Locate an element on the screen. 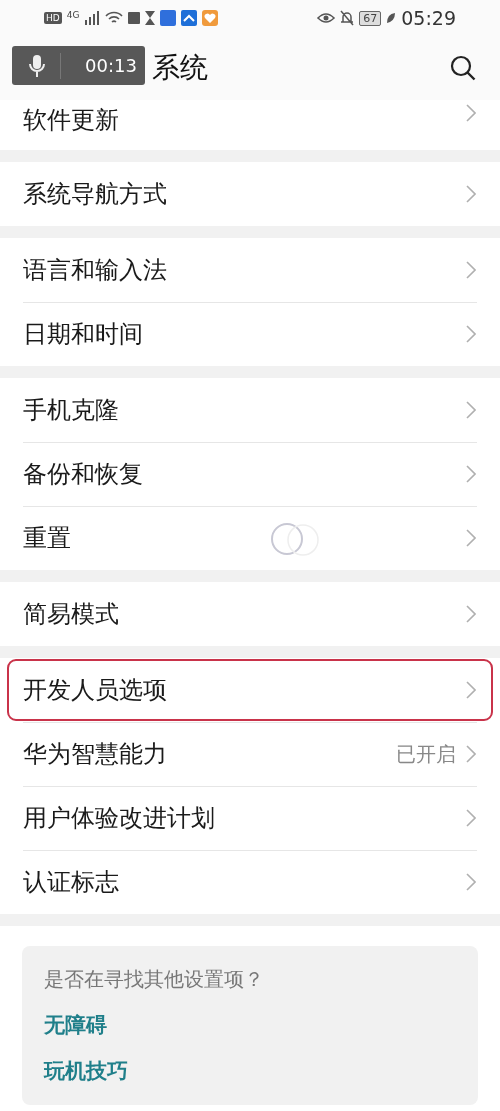 This screenshot has width=500, height=1111. settings-row: 用户体验改进计划 is located at coordinates (250, 818).